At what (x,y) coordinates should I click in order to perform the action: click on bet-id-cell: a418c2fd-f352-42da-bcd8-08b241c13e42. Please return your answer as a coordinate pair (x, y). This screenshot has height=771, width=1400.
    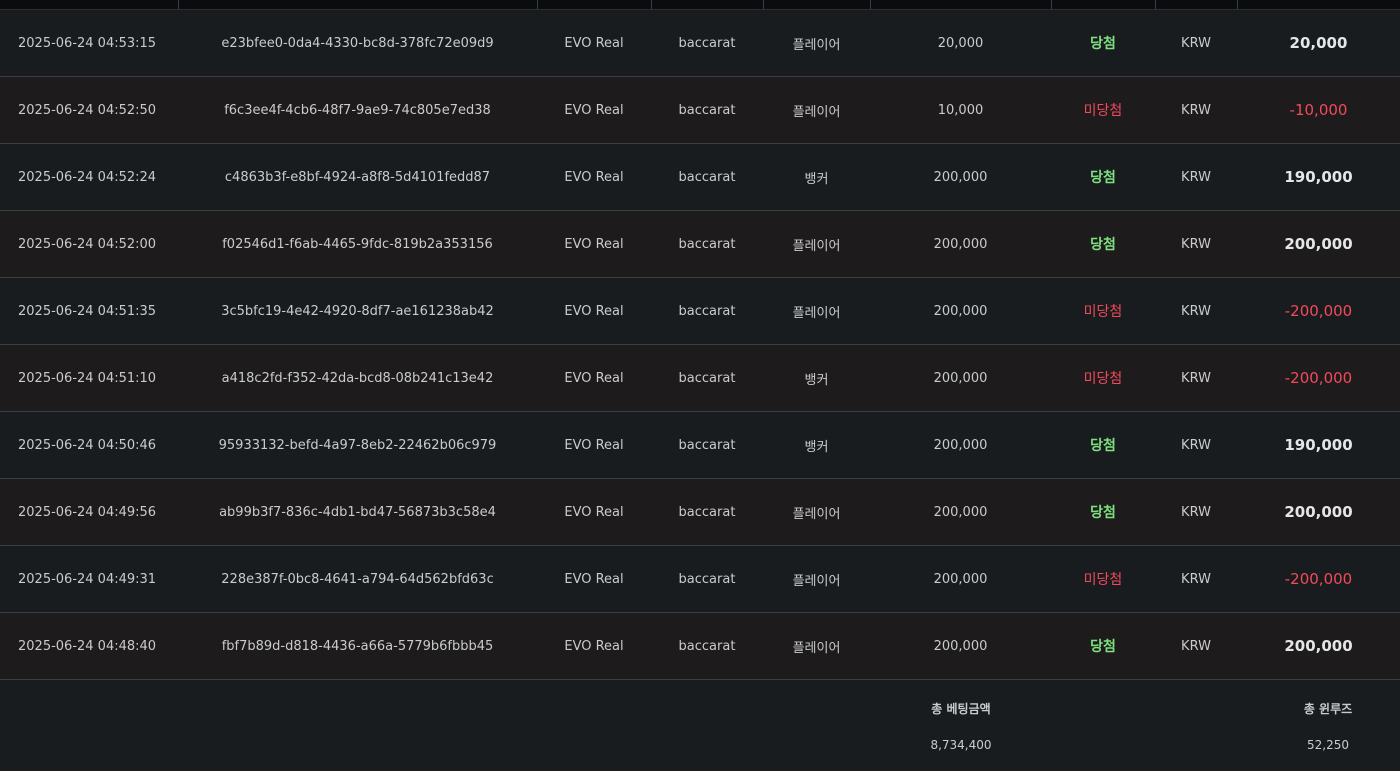
    Looking at the image, I should click on (357, 378).